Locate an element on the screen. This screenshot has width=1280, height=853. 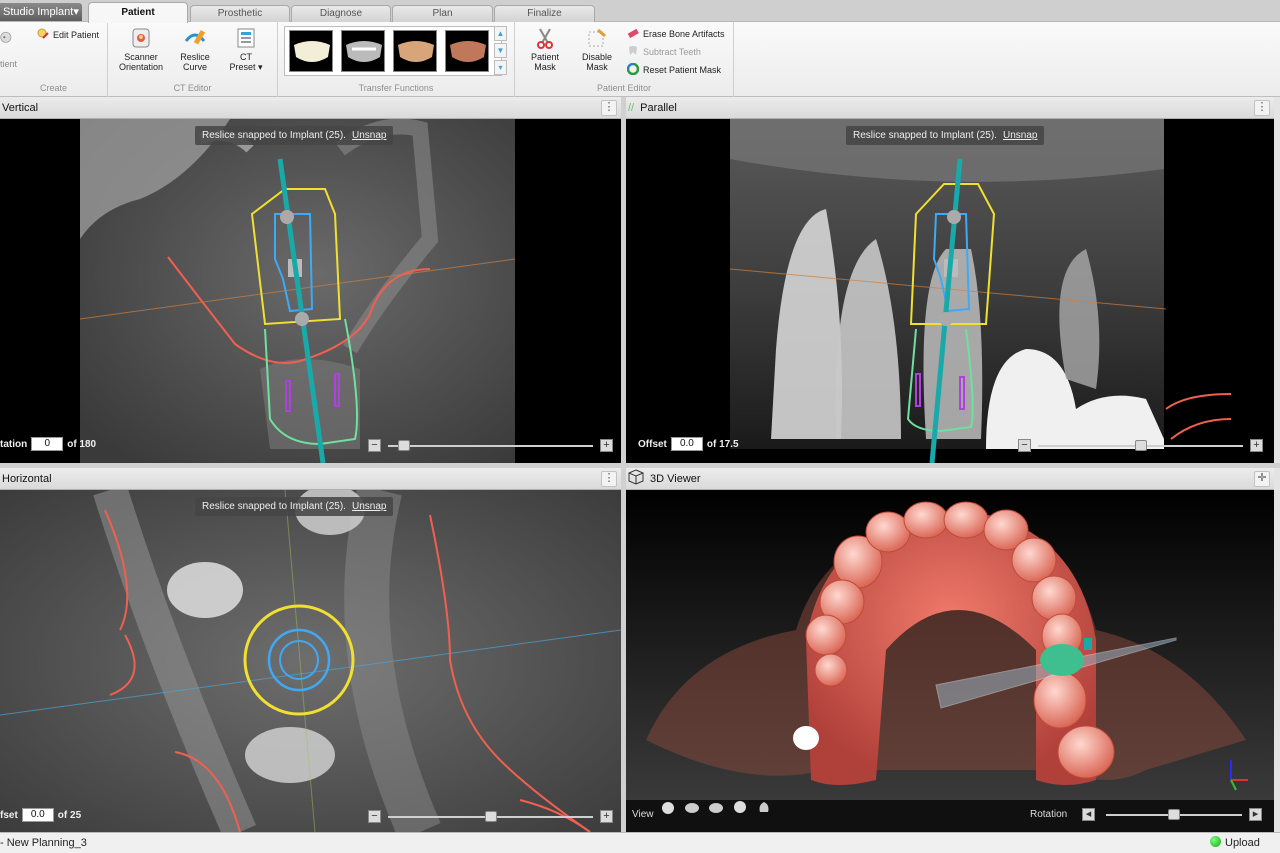
tf-scroll-up-button: ▲ is located at coordinates (500, 33).